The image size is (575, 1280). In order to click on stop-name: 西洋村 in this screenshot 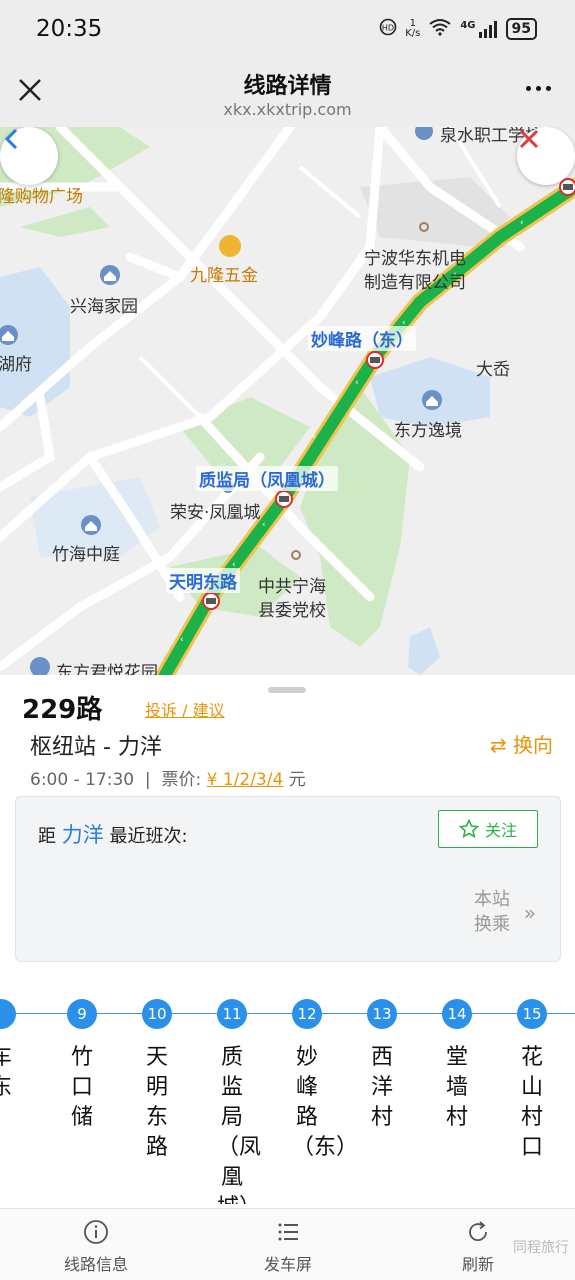, I will do `click(381, 1087)`.